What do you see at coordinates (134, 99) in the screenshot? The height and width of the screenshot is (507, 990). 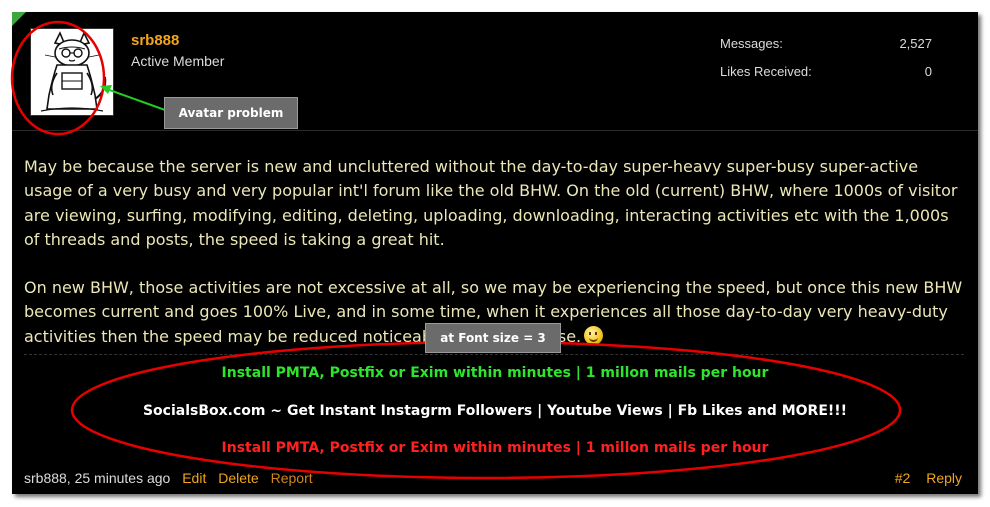 I see `annotation-arrow-line` at bounding box center [134, 99].